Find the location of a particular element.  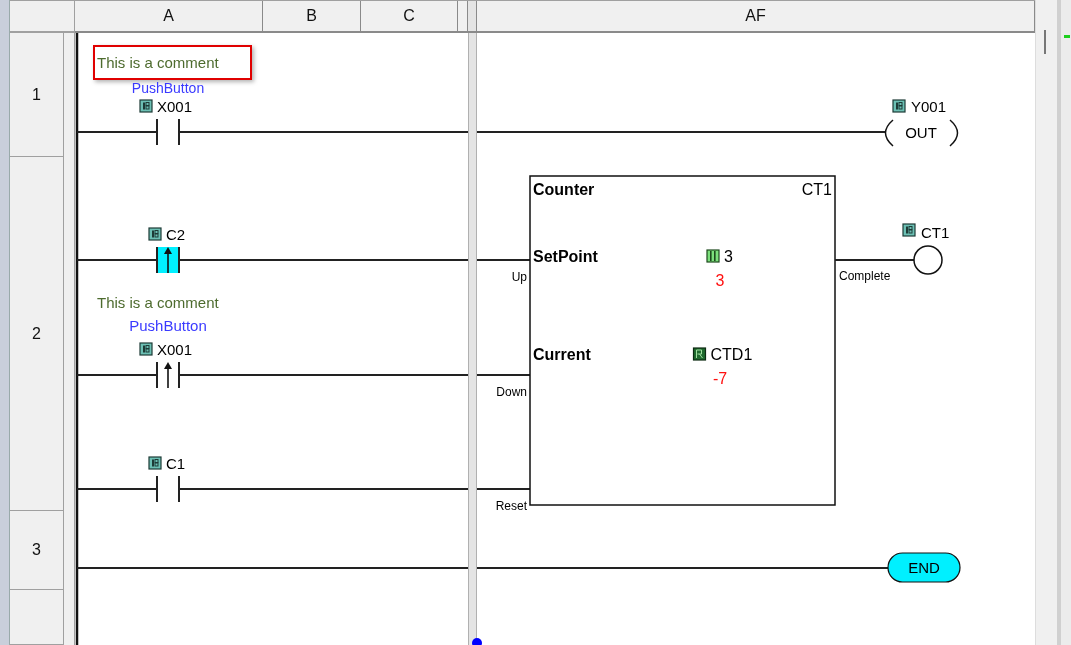

row-header: 1 is located at coordinates (37, 95).